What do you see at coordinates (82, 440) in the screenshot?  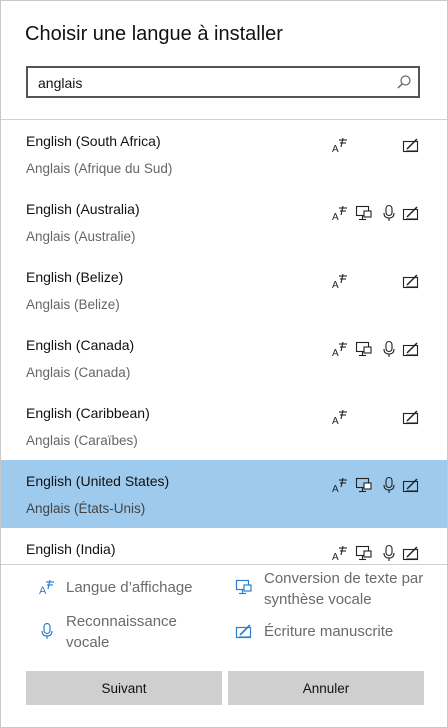 I see `language-local-name: Anglais (Caraïbes)` at bounding box center [82, 440].